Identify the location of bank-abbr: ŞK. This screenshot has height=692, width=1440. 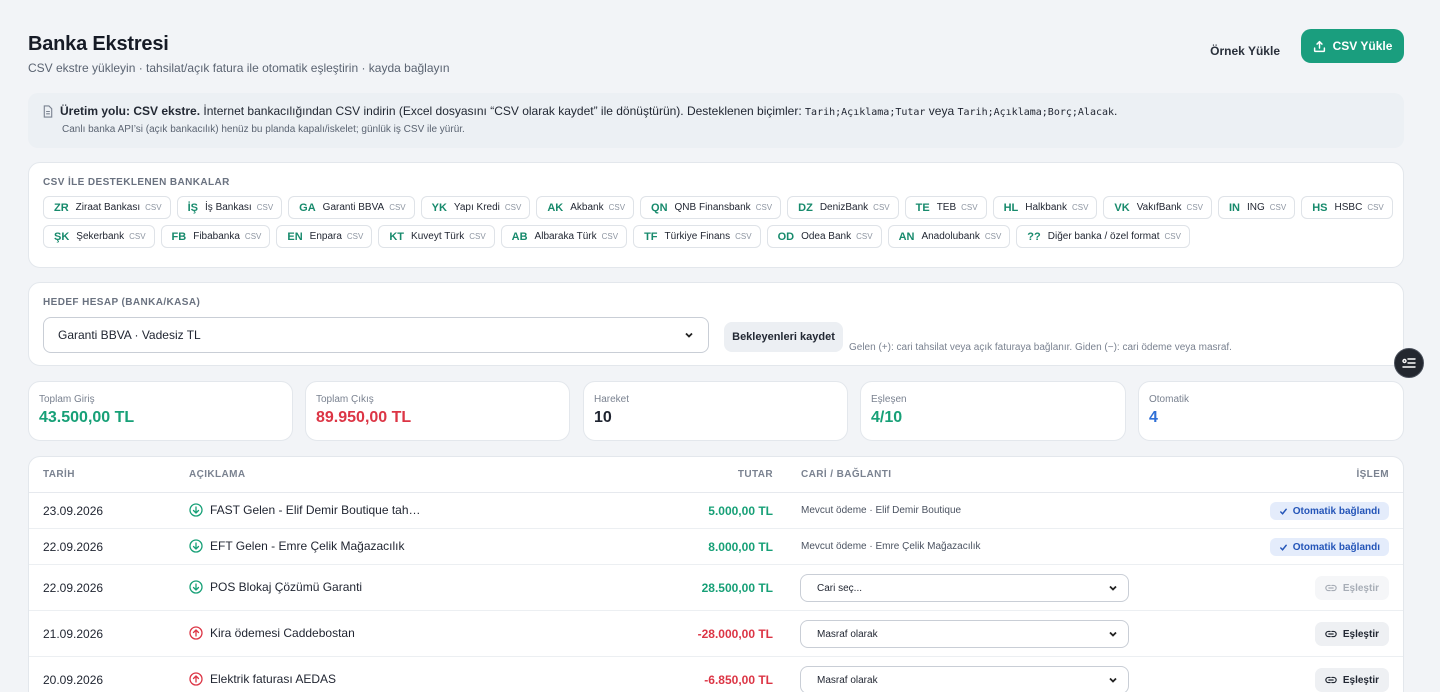
(62, 236).